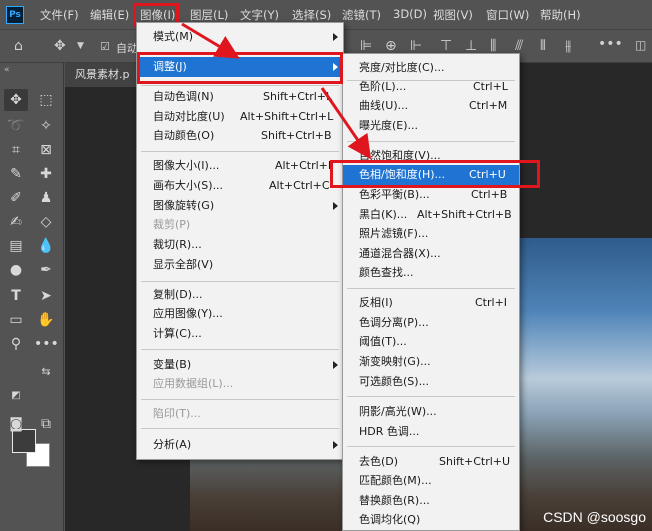  I want to click on menu-item-curves: 曲线(U)... Ctrl+M, so click(431, 106).